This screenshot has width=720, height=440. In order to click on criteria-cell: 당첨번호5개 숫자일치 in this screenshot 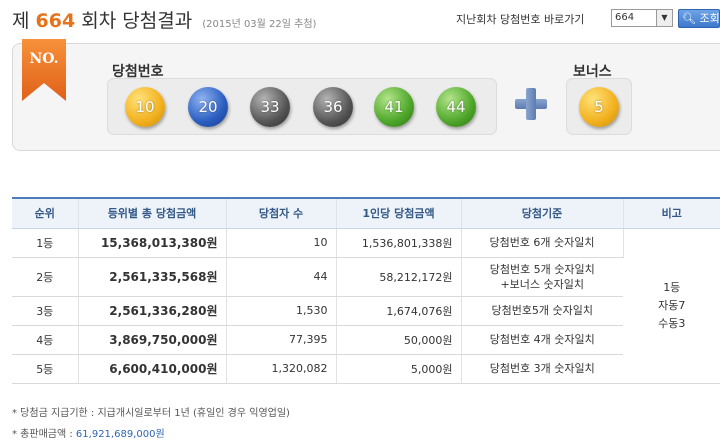, I will do `click(542, 311)`.